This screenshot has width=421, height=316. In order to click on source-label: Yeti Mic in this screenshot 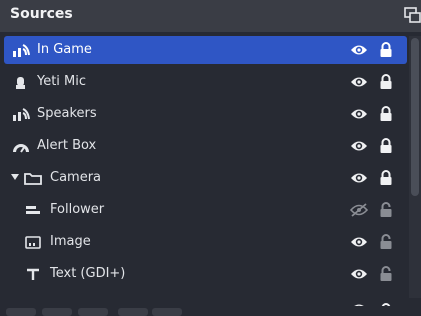, I will do `click(62, 81)`.